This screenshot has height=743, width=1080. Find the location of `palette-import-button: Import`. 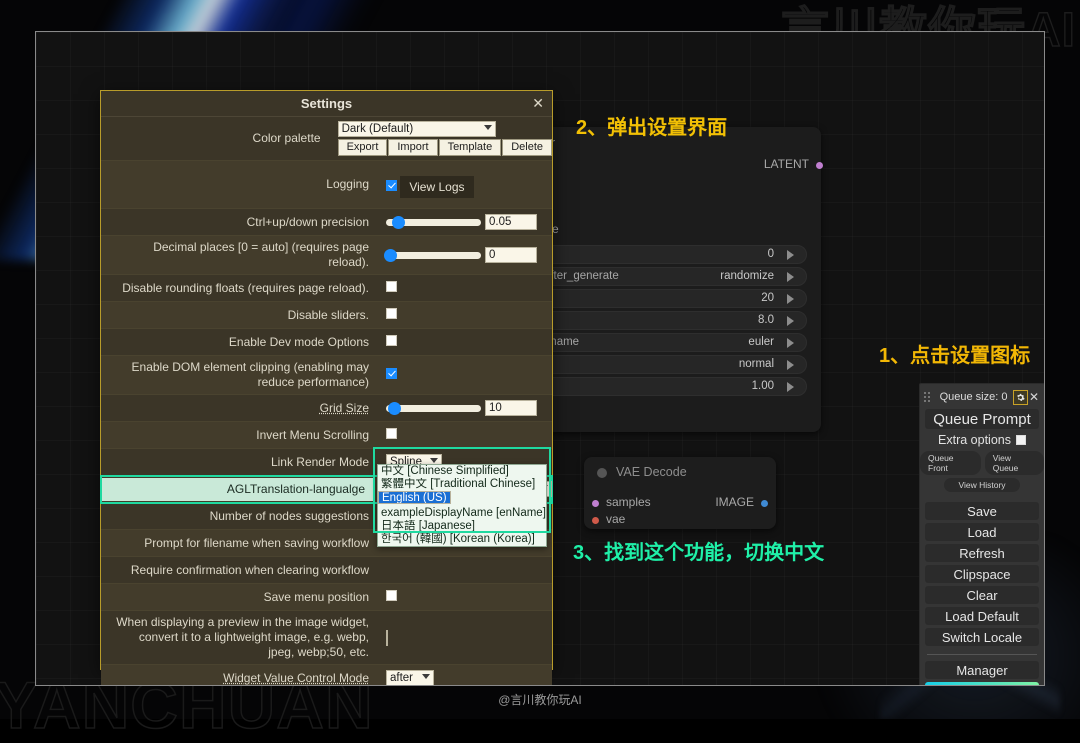

palette-import-button: Import is located at coordinates (413, 147).